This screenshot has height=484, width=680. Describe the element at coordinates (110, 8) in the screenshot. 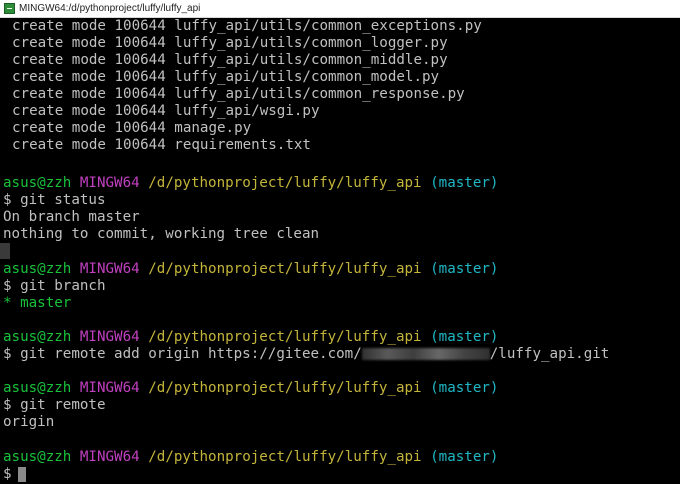

I see `window-title: MINGW64:/d/pythonproject/luffy/luffy_api` at that location.